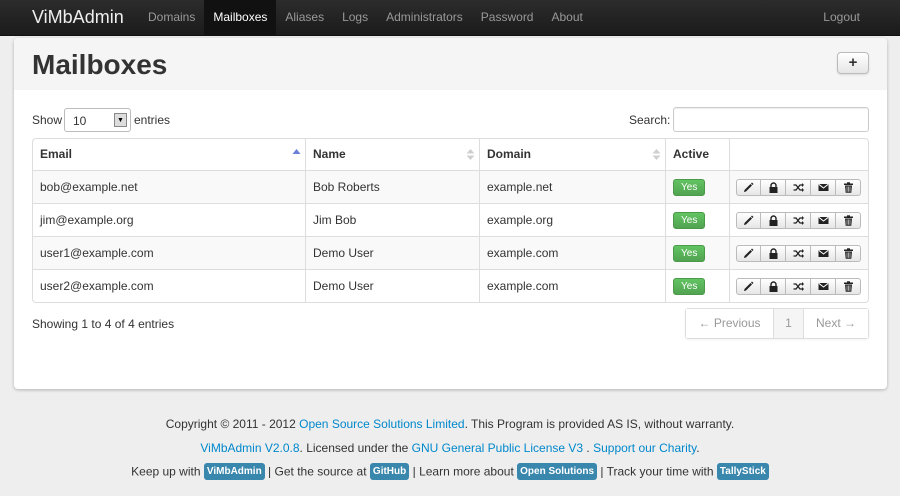 The width and height of the screenshot is (900, 496). What do you see at coordinates (771, 119) in the screenshot?
I see `search-input` at bounding box center [771, 119].